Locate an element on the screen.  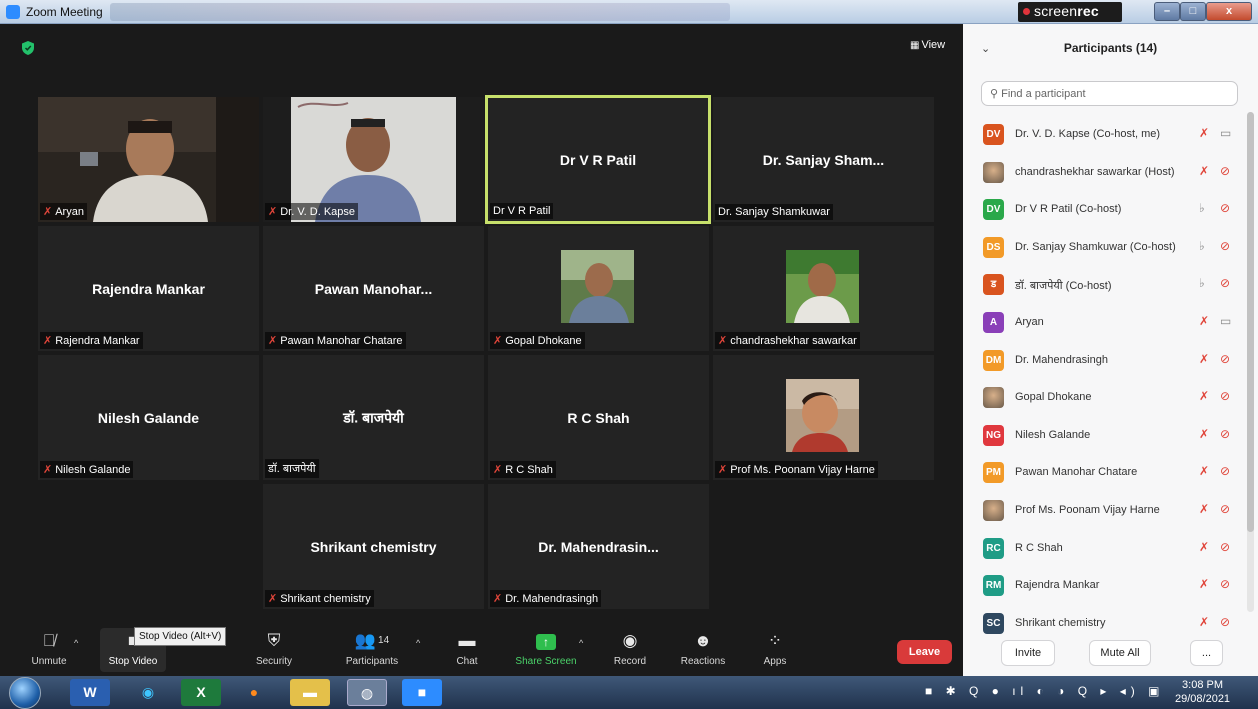
video-tile: डॉ. बाजपेयी डॉ. बाजपेयी is located at coordinates (373, 417).